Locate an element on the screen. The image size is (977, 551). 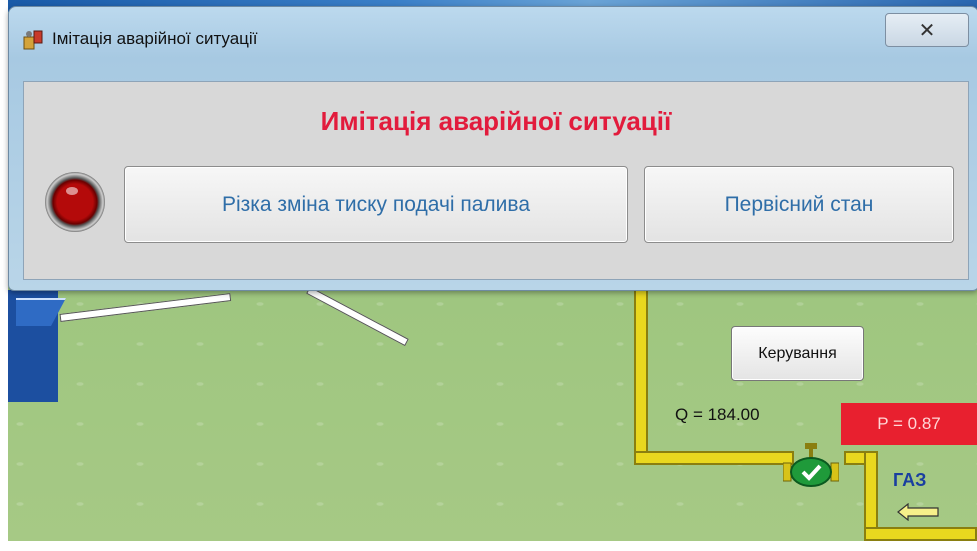
sudden-pressure-change-button: Різка зміна тиску подачі палива is located at coordinates (376, 204).